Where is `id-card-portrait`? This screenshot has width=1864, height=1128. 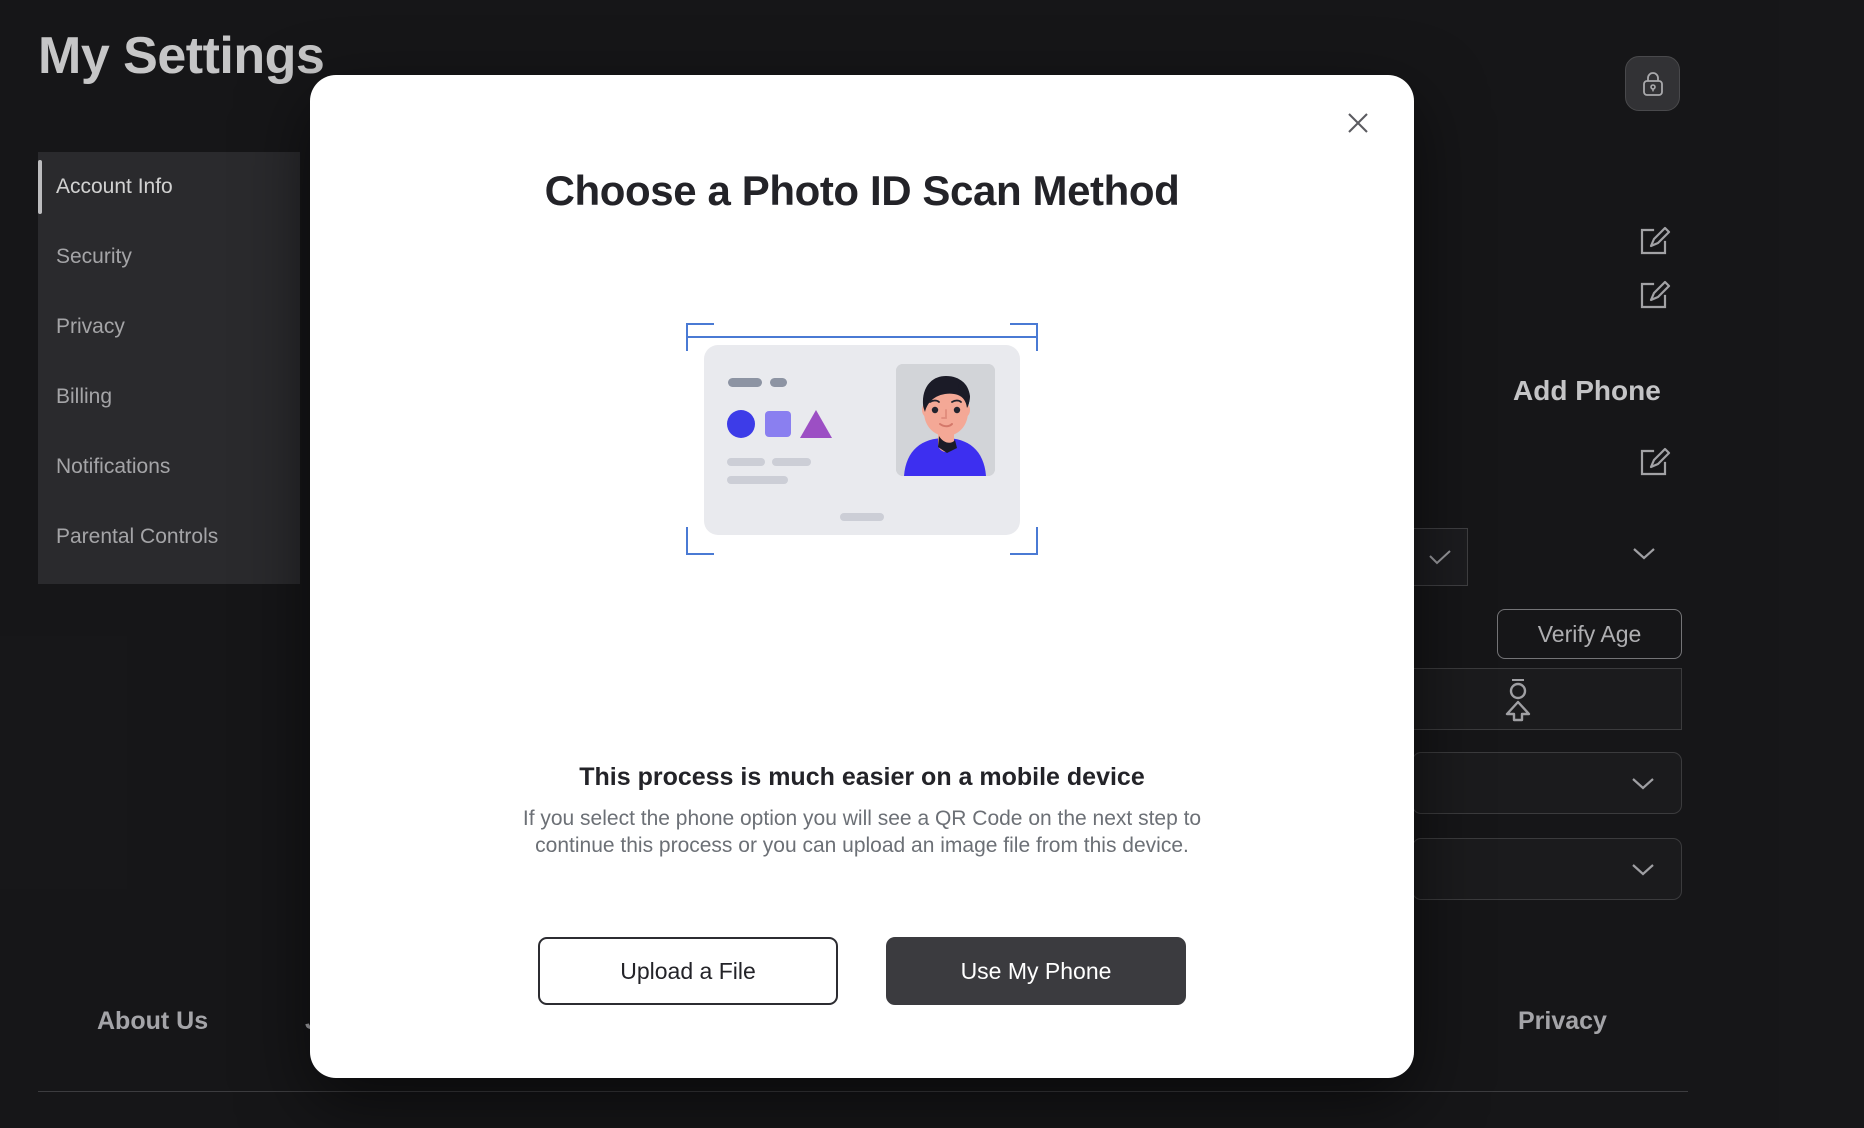 id-card-portrait is located at coordinates (945, 420).